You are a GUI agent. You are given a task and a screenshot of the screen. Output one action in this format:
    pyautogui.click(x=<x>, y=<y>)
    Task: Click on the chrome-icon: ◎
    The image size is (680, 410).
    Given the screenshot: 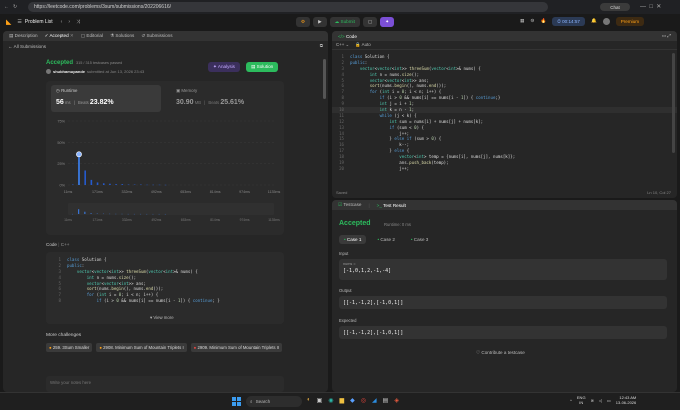 What is the action you would take?
    pyautogui.click(x=363, y=400)
    